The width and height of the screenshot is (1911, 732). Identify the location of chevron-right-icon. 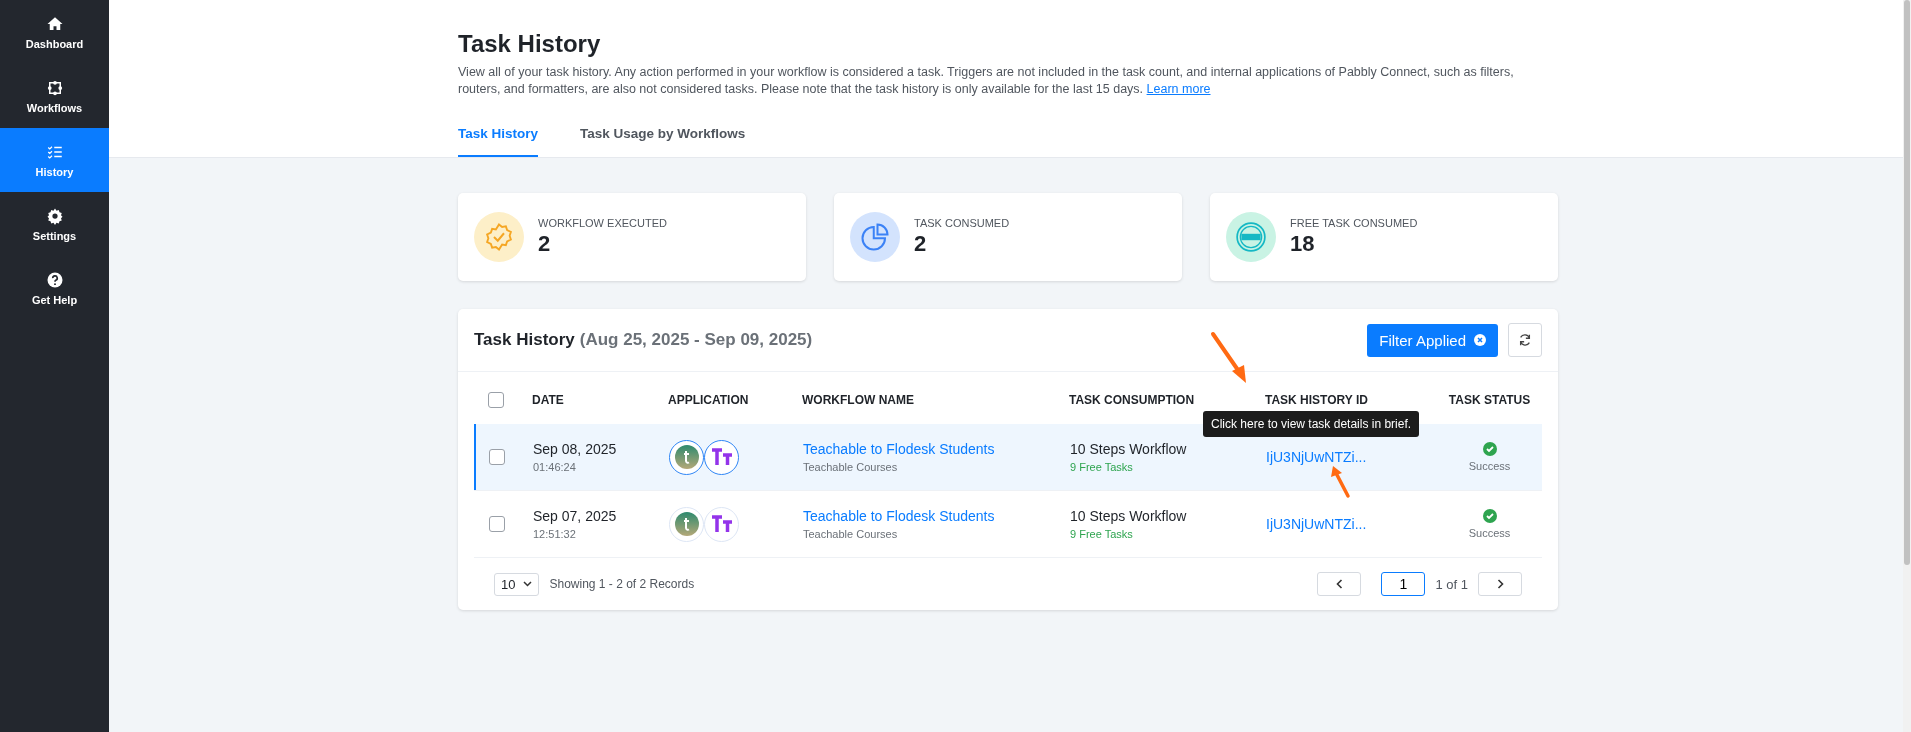
(1500, 584).